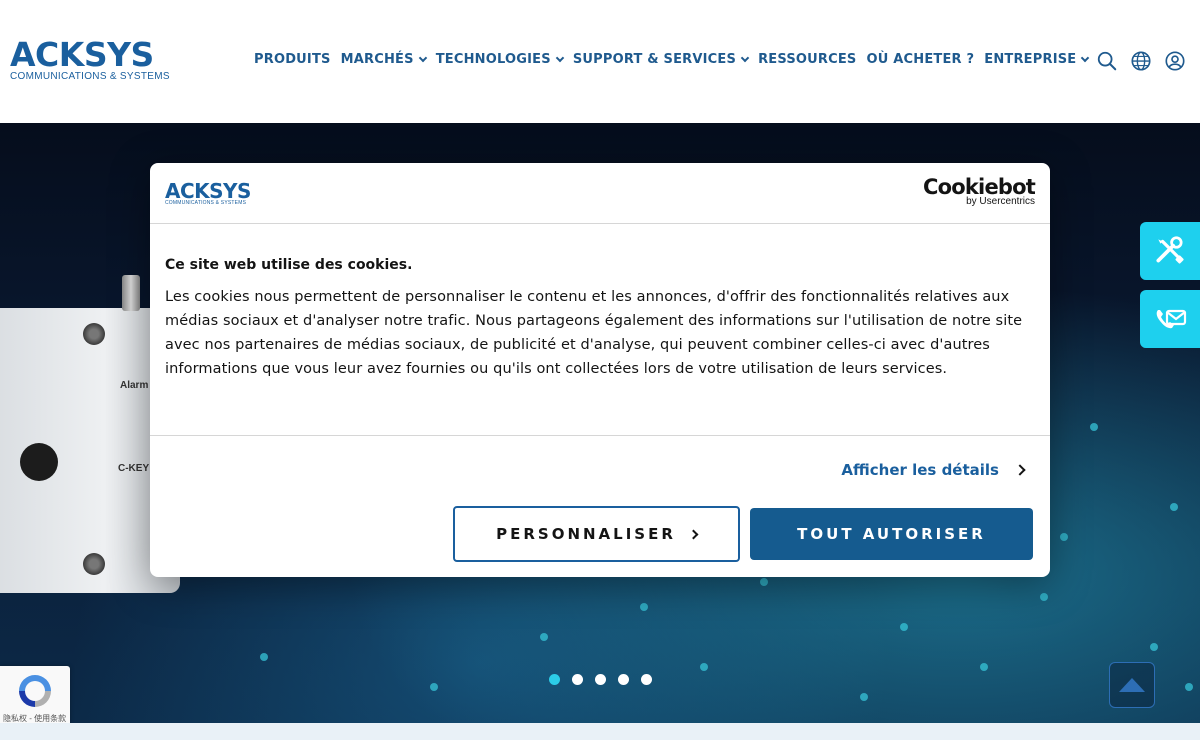  What do you see at coordinates (134, 385) in the screenshot?
I see `device-label-alarm: Alarm` at bounding box center [134, 385].